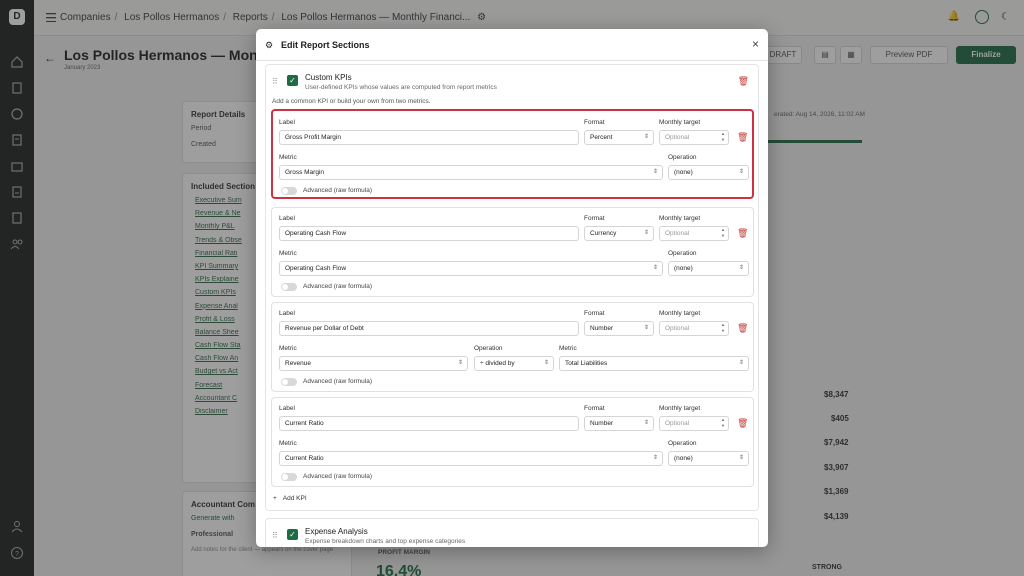  I want to click on format-select: Percent ⇕, so click(619, 137).